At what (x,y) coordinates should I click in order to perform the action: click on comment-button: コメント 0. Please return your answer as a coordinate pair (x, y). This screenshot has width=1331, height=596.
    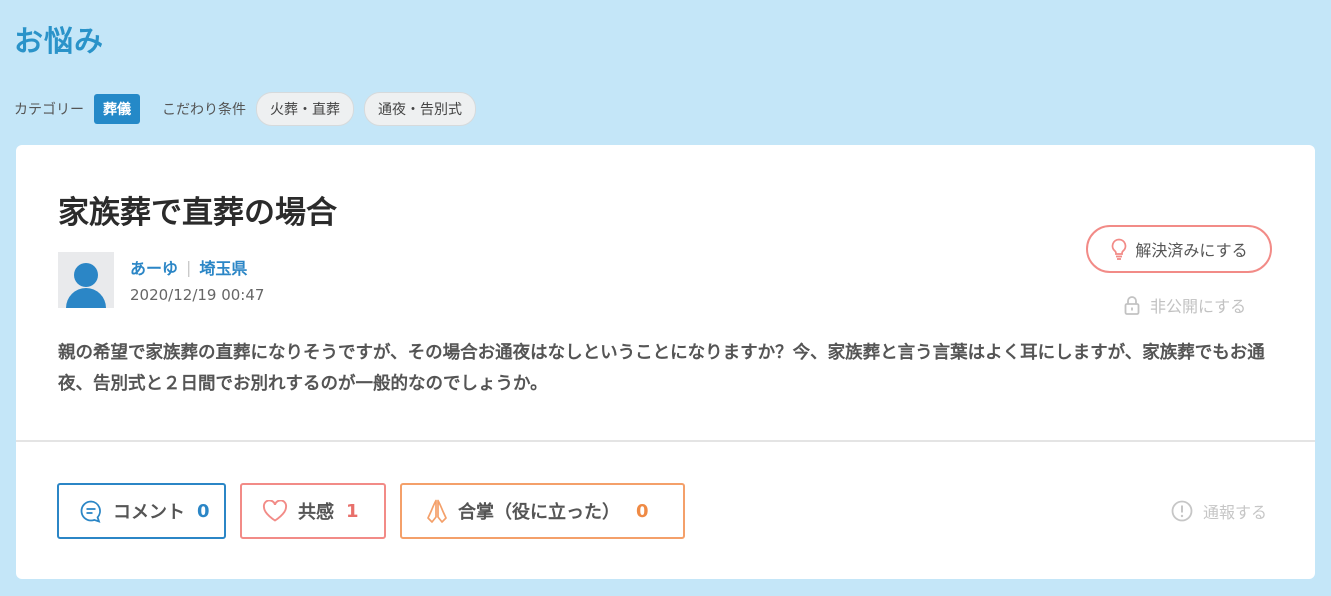
    Looking at the image, I should click on (141, 511).